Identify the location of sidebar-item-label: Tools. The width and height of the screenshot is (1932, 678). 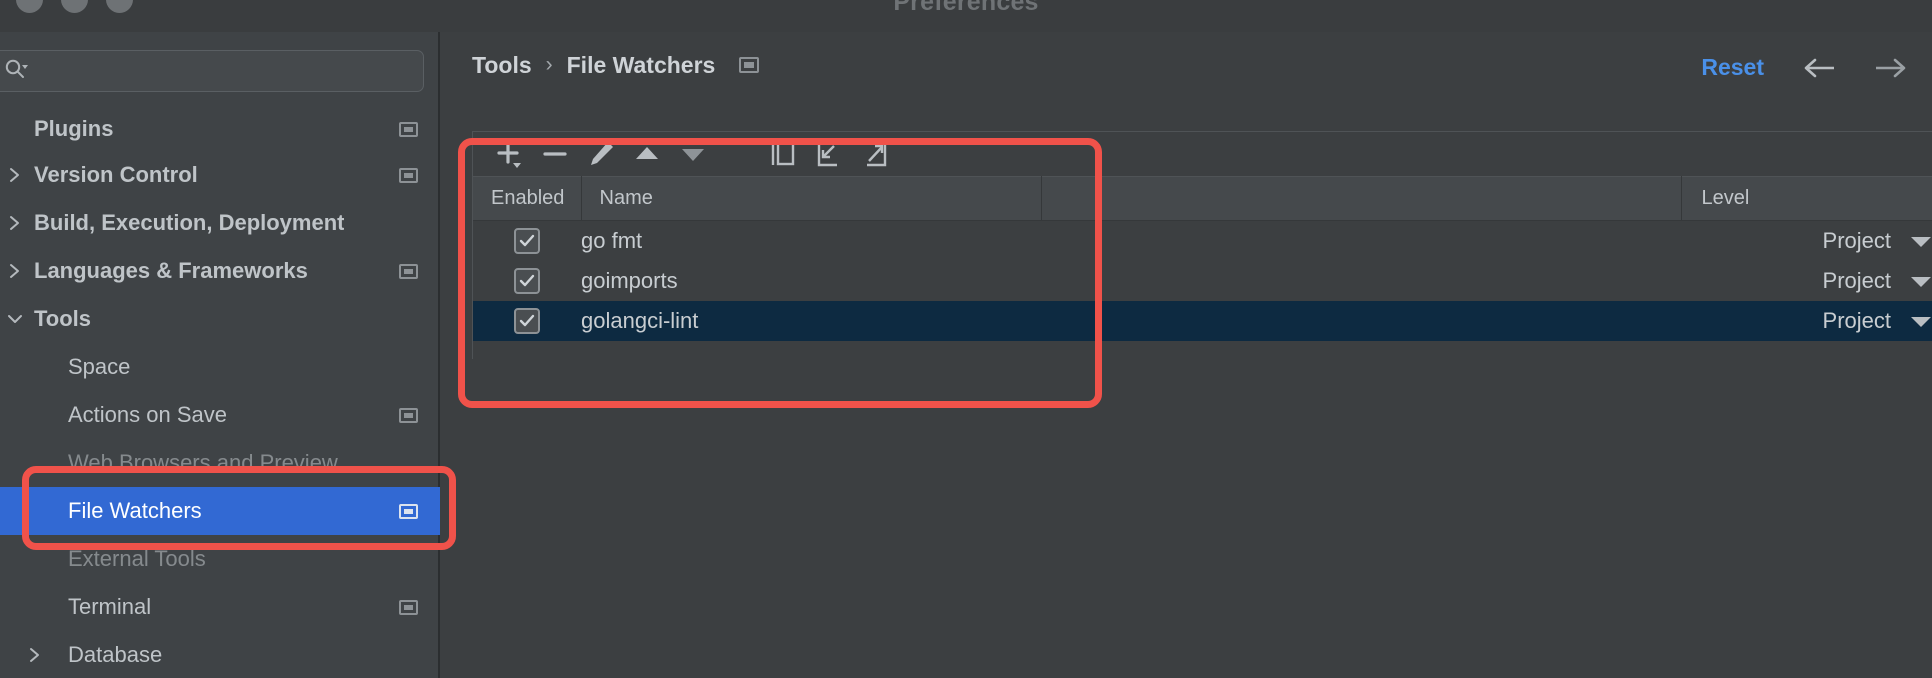
(63, 318).